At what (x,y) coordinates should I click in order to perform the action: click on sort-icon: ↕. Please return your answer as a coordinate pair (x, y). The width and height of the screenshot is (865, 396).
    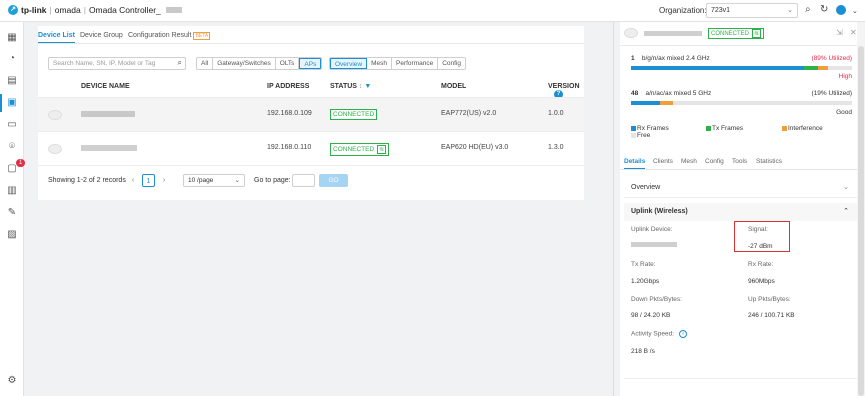
    Looking at the image, I should click on (361, 86).